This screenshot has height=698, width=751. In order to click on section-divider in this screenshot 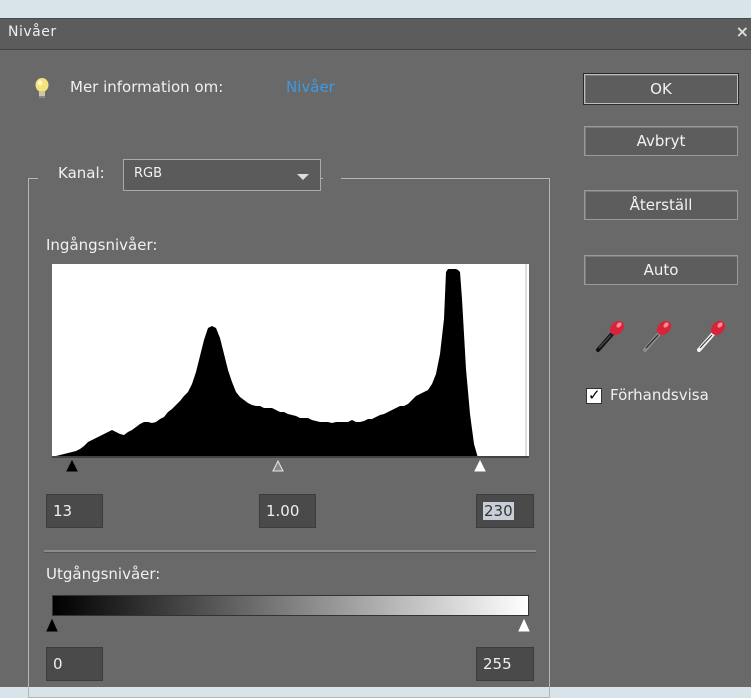, I will do `click(290, 551)`.